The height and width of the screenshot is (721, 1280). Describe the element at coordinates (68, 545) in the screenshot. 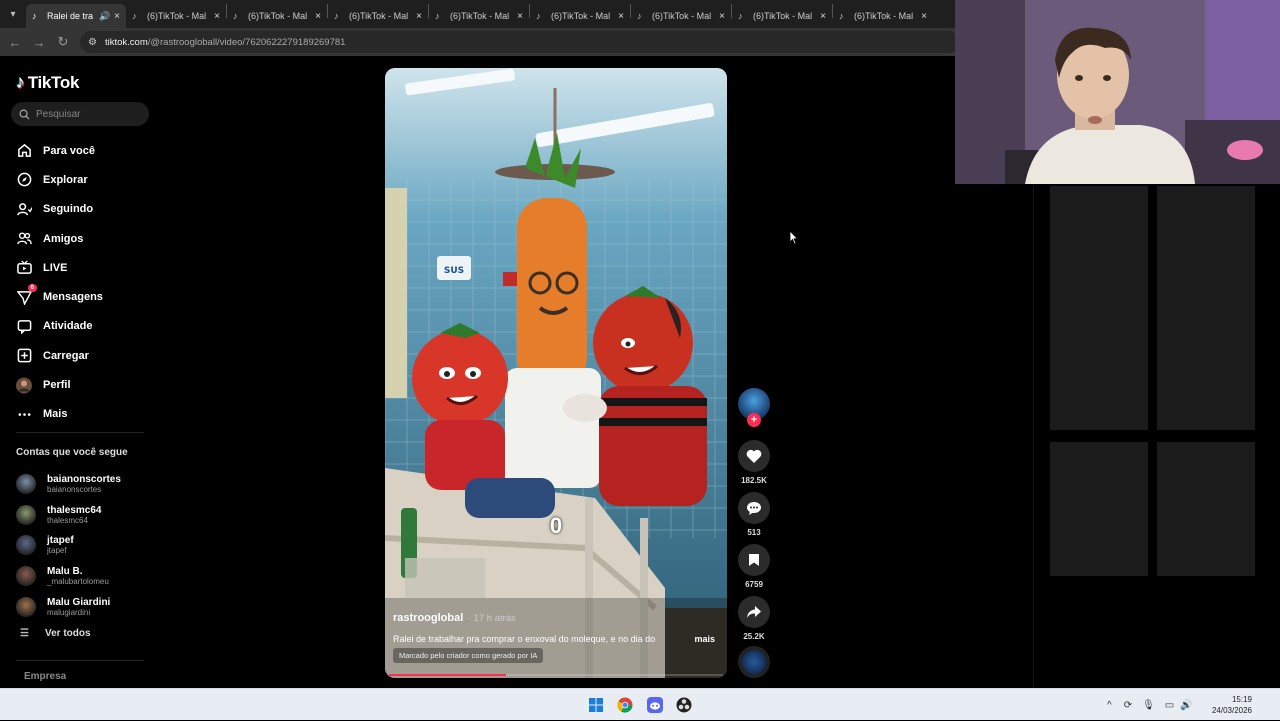

I see `following-account: jtapef jtapef` at that location.